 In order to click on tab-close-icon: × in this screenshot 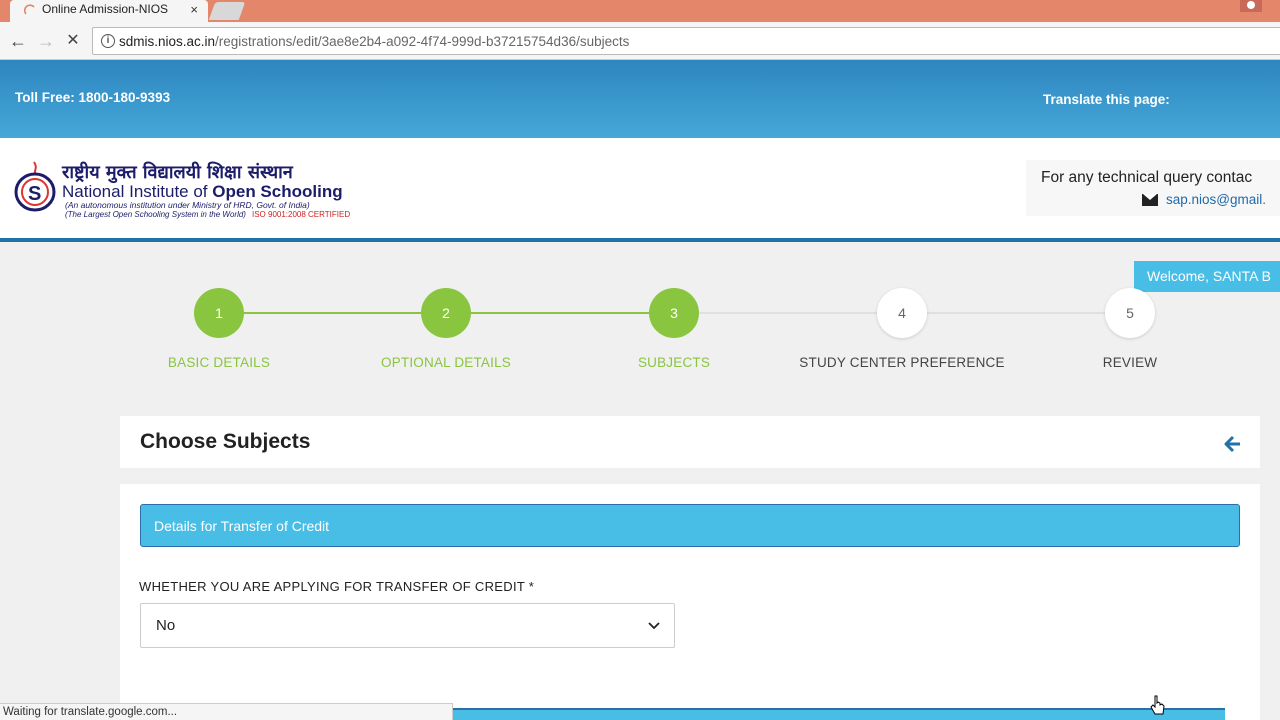, I will do `click(194, 9)`.